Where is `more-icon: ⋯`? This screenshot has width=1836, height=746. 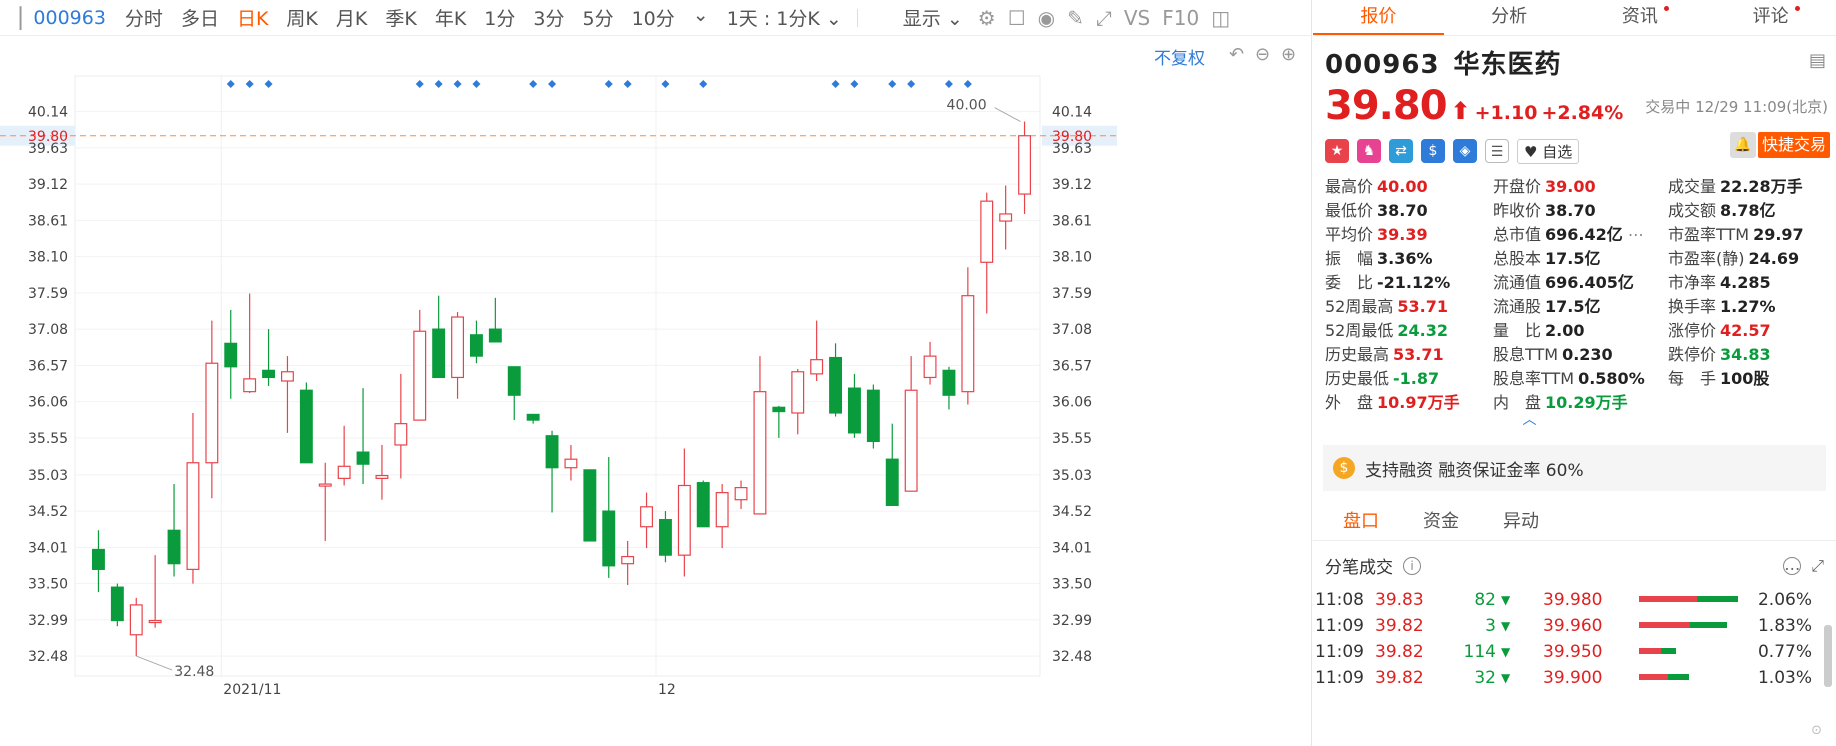 more-icon: ⋯ is located at coordinates (1633, 234).